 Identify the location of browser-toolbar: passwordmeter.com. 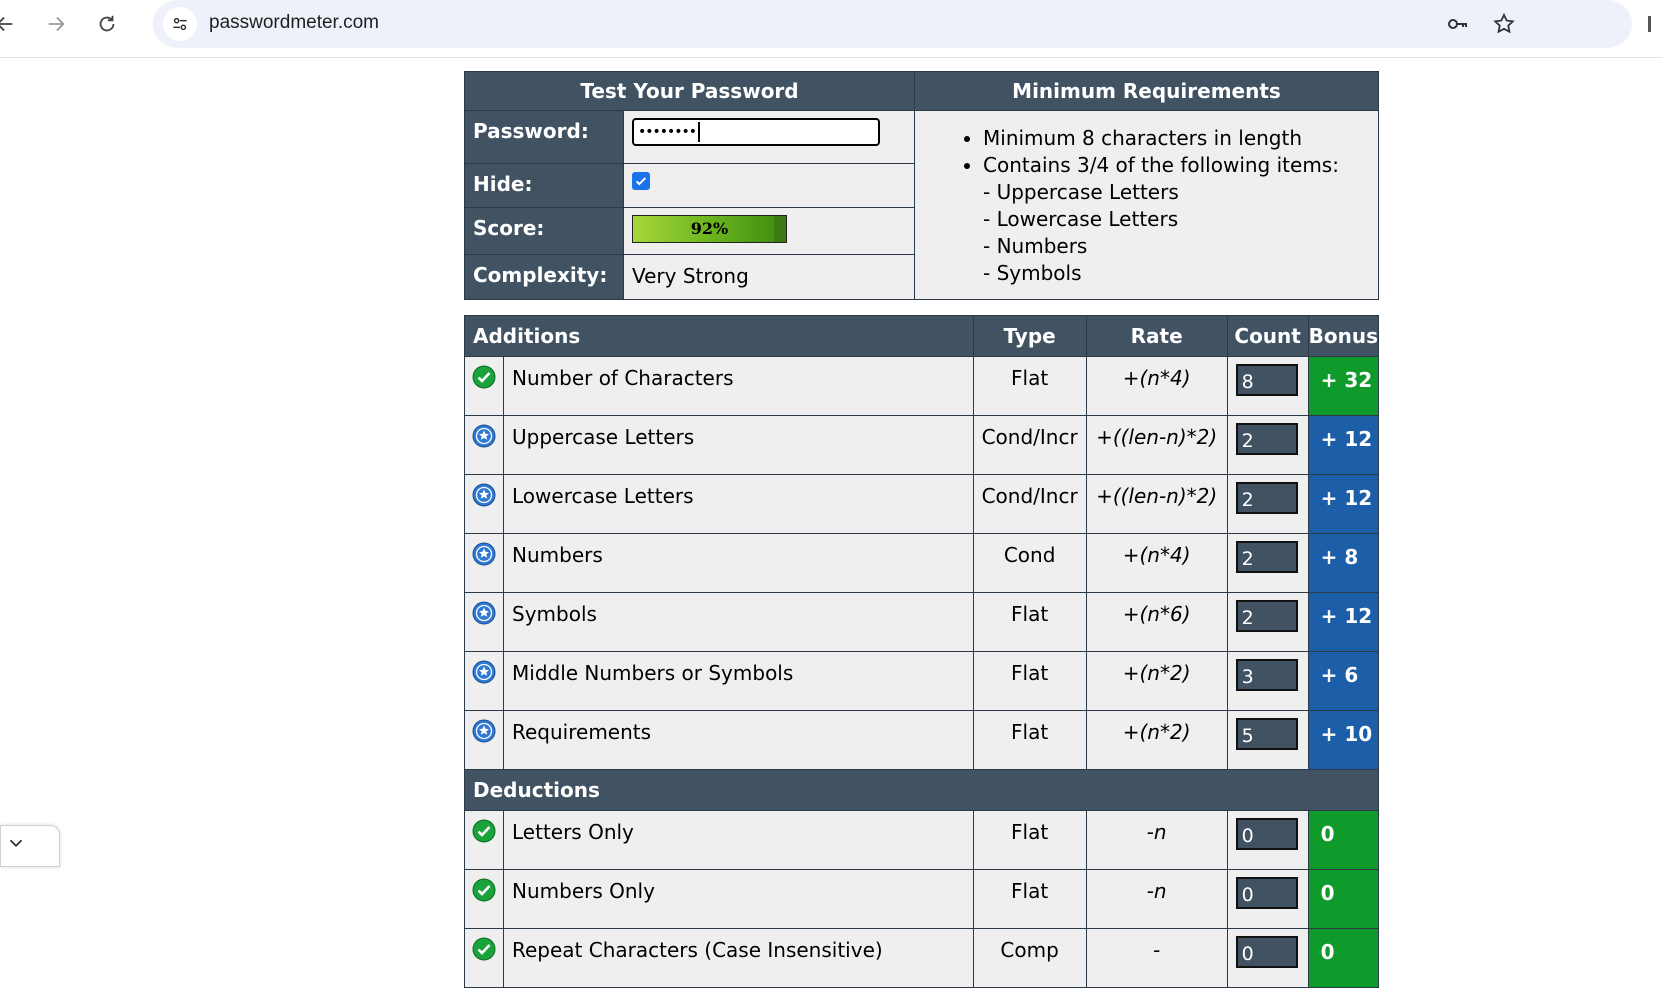
(831, 29).